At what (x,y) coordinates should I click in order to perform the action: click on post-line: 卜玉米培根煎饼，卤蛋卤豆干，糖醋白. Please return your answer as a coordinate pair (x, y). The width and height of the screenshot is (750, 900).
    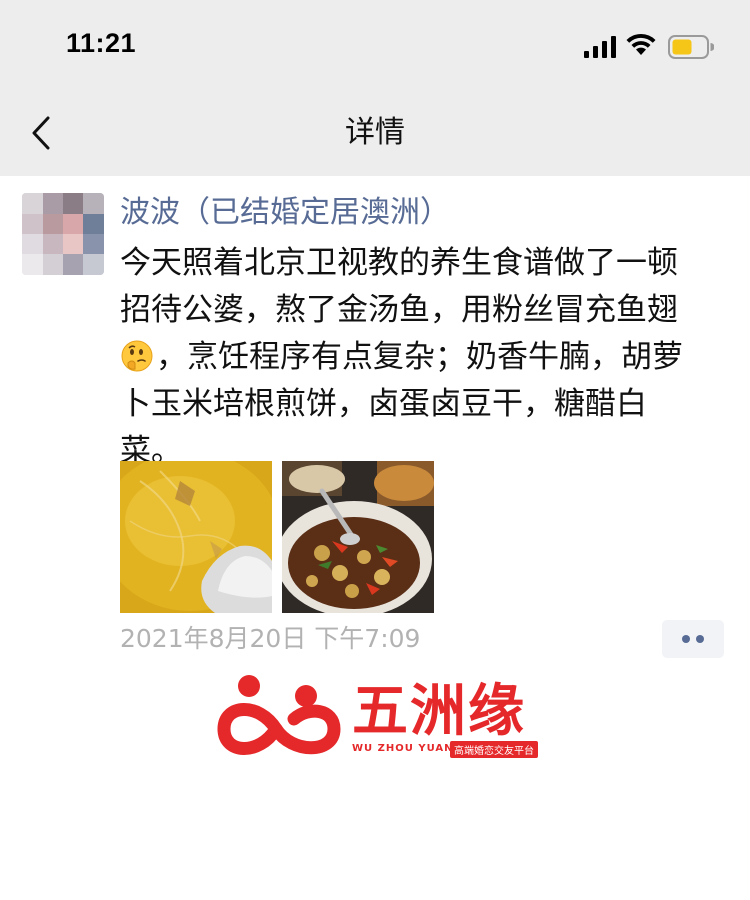
    Looking at the image, I should click on (383, 404).